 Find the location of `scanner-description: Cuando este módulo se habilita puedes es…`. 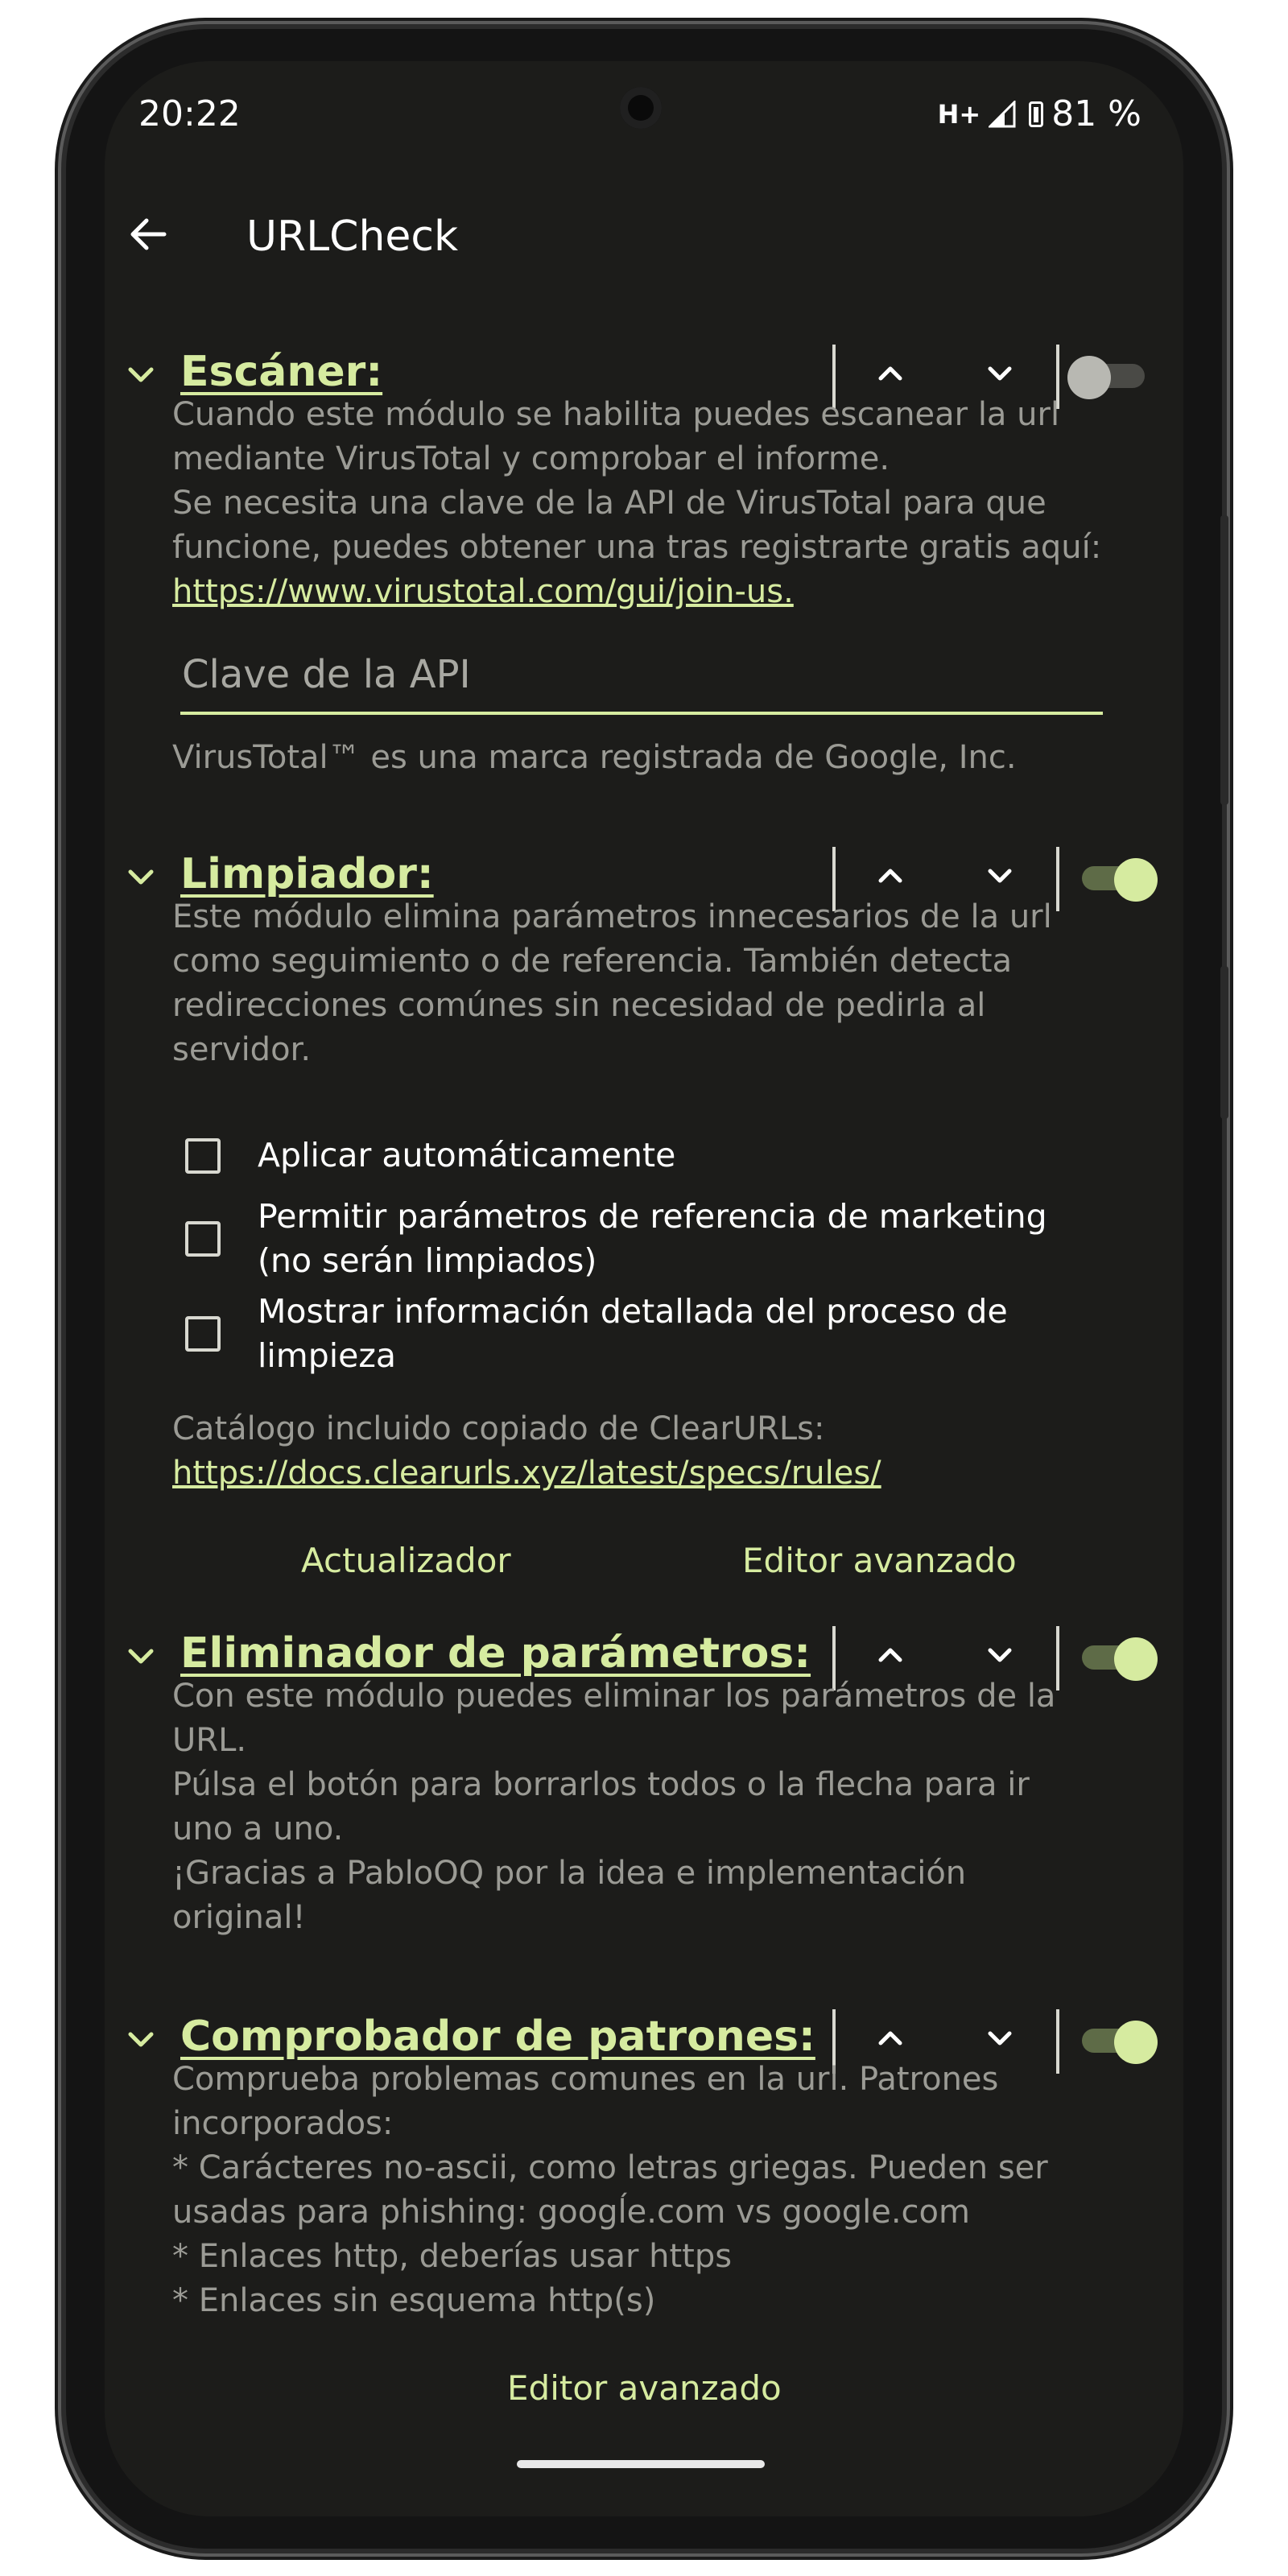

scanner-description: Cuando este módulo se habilita puedes es… is located at coordinates (655, 504).